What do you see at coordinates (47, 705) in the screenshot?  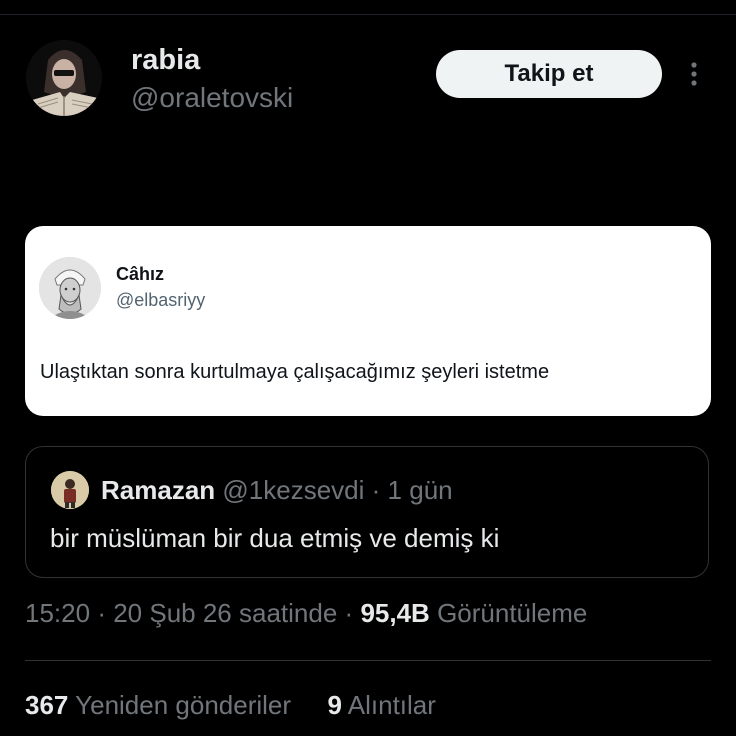 I see `reposts-count: 367` at bounding box center [47, 705].